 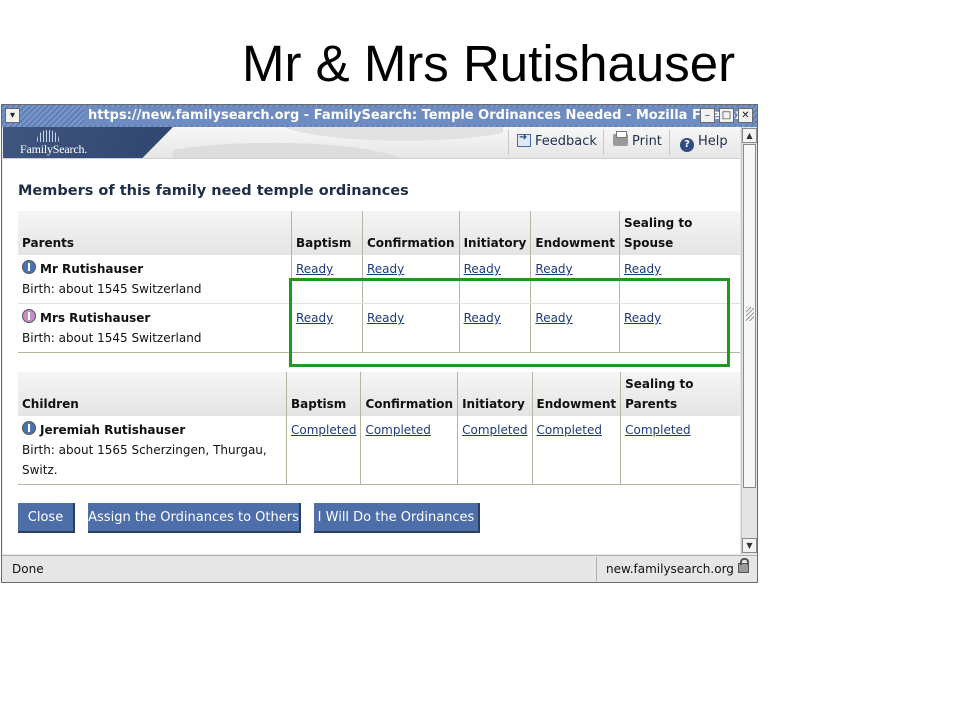 I want to click on scroll-up-icon: ▲, so click(x=749, y=135).